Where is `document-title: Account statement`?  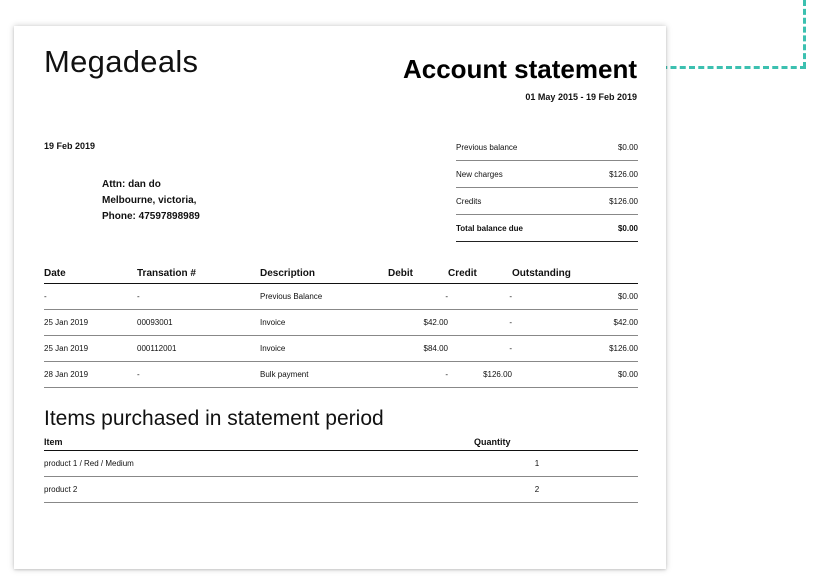 document-title: Account statement is located at coordinates (519, 69).